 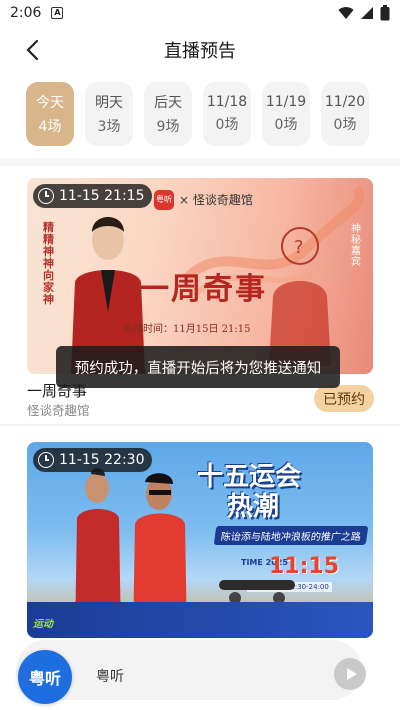 I want to click on poster-brand-text: × 怪谈奇趣馆, so click(x=216, y=200).